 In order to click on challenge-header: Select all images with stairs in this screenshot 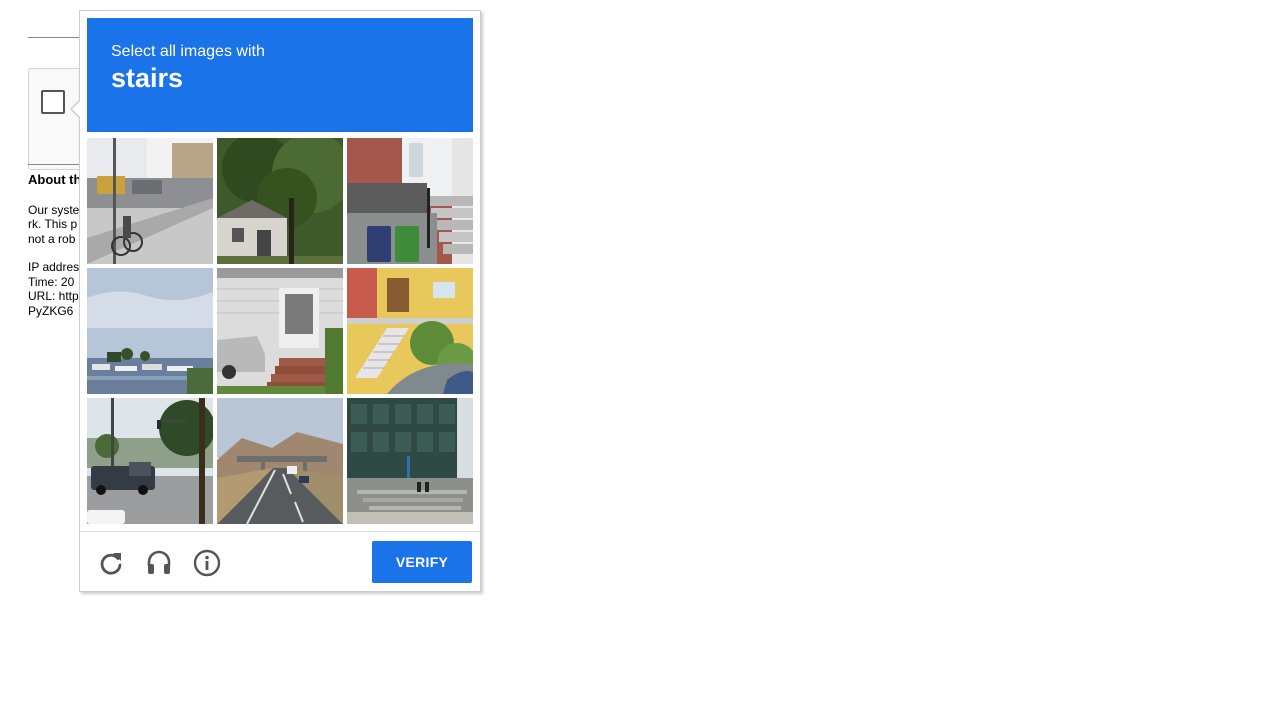, I will do `click(280, 75)`.